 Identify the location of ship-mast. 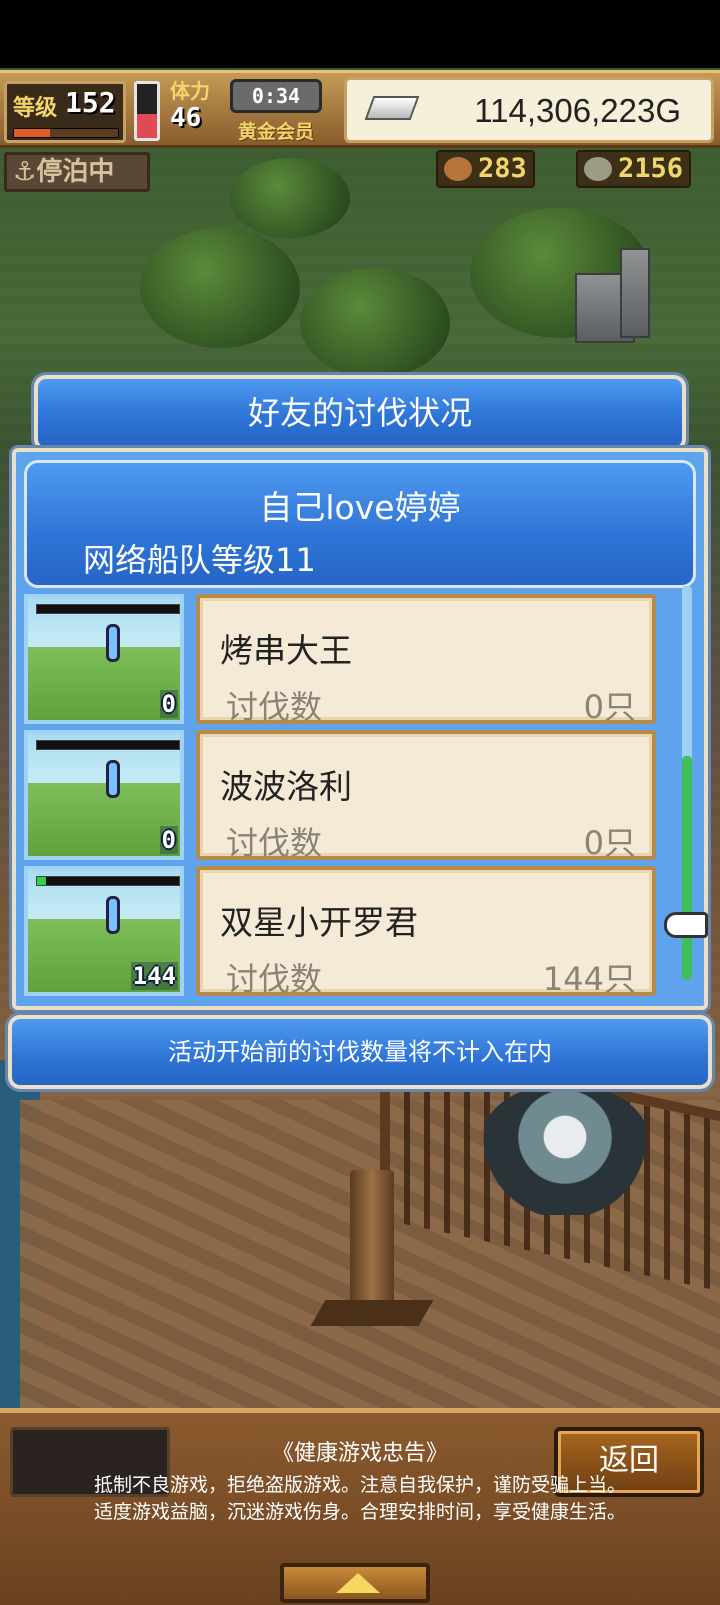
(372, 1245).